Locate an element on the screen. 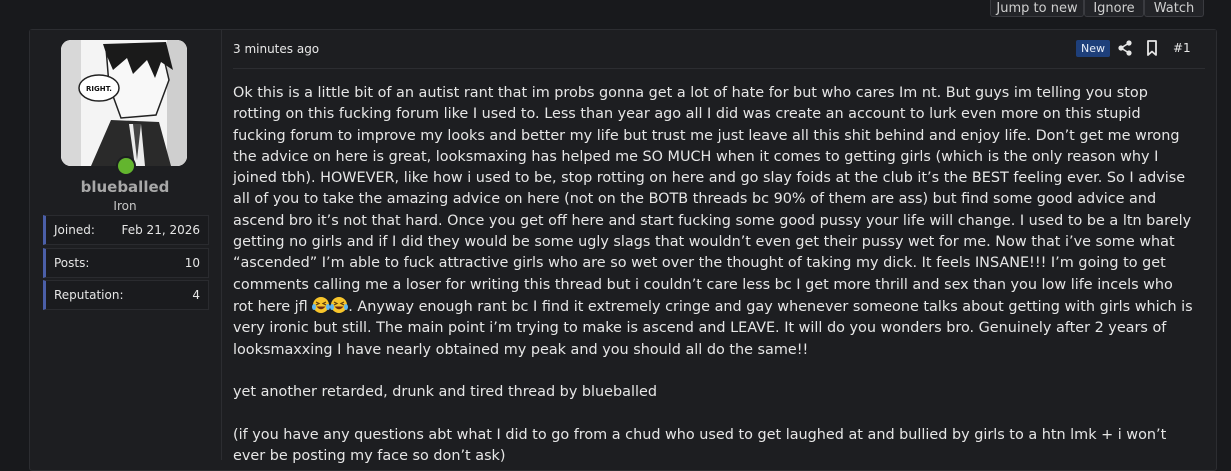  stat-reputation: Reputation: 4 is located at coordinates (126, 295).